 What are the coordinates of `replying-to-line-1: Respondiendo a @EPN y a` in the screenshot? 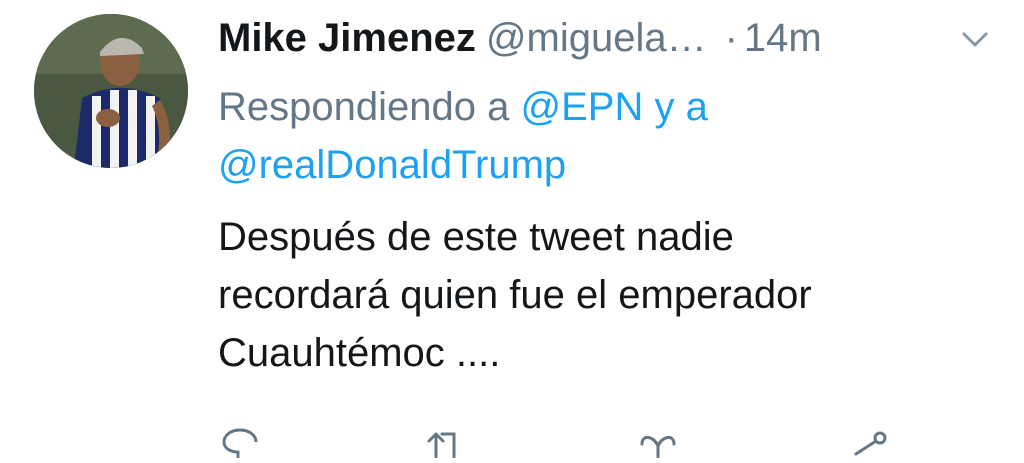 It's located at (608, 107).